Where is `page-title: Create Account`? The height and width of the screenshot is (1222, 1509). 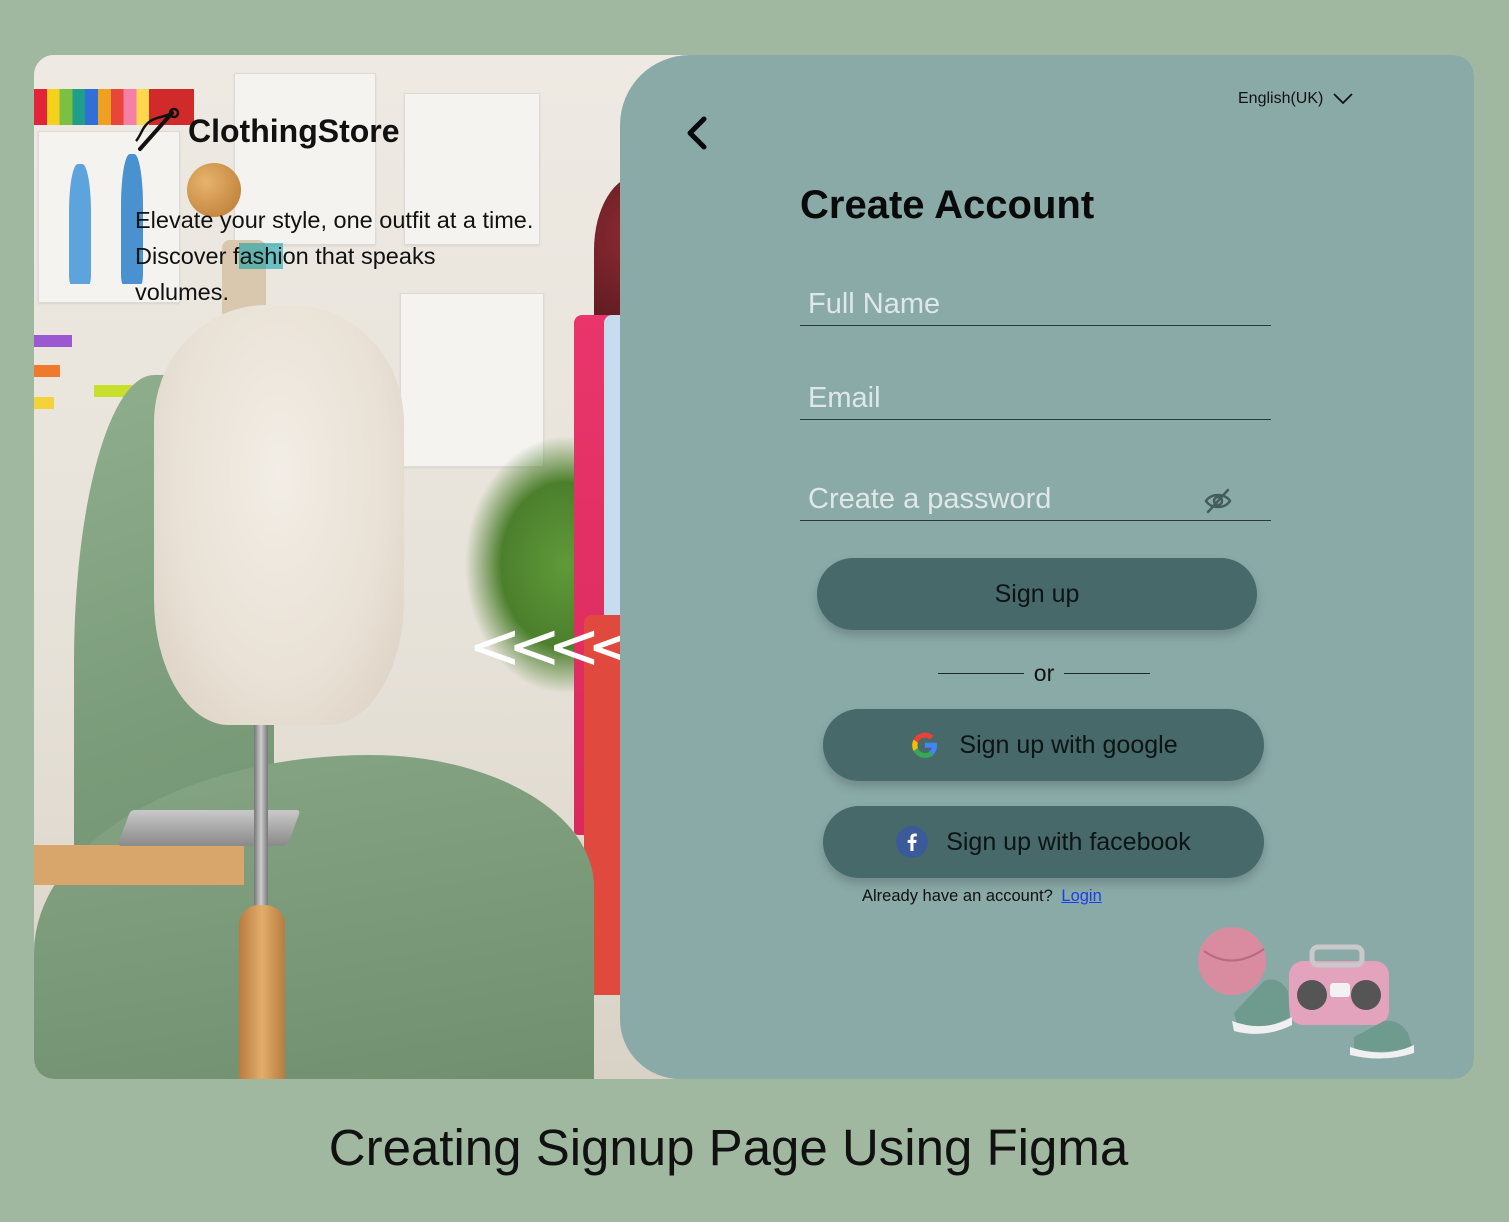 page-title: Create Account is located at coordinates (947, 205).